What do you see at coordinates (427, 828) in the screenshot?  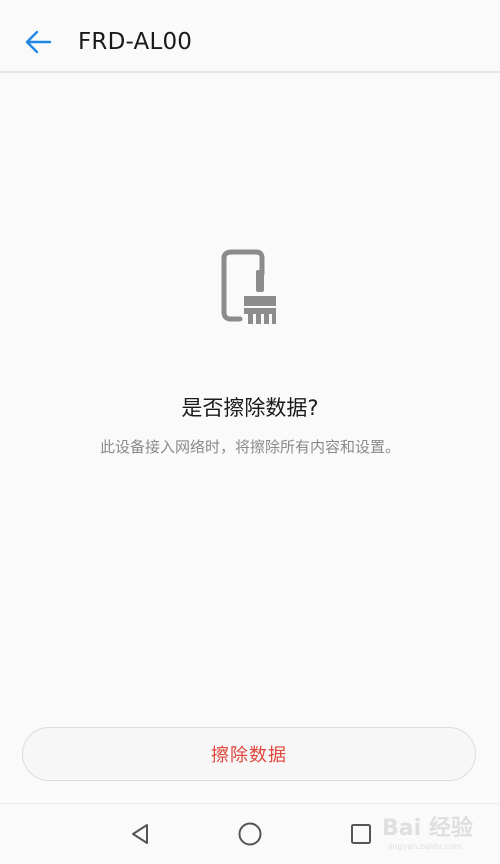 I see `watermark-logo-text: Bai 经验` at bounding box center [427, 828].